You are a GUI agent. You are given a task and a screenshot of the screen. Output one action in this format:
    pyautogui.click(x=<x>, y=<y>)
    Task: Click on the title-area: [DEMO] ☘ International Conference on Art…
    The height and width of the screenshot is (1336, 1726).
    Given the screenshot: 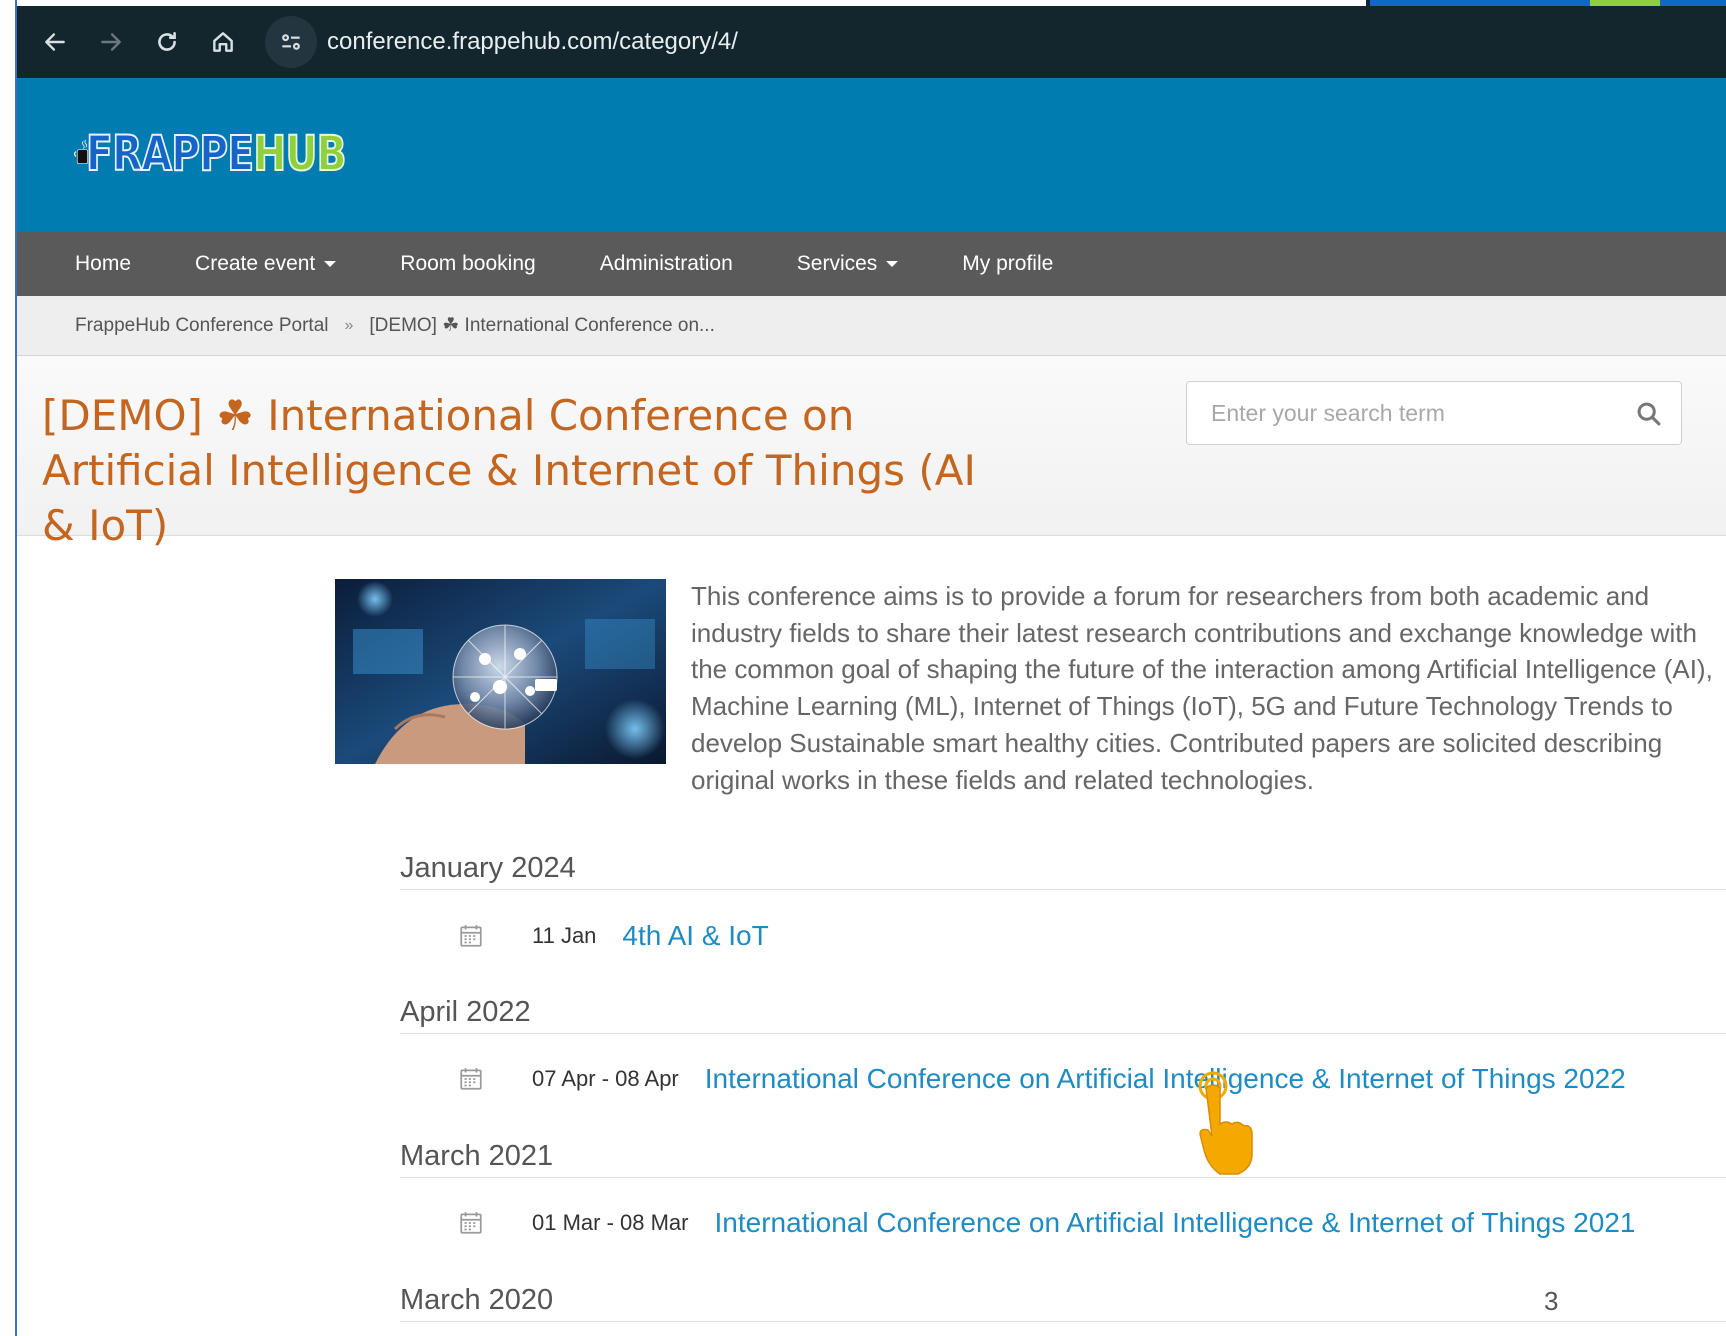 What is the action you would take?
    pyautogui.click(x=871, y=453)
    